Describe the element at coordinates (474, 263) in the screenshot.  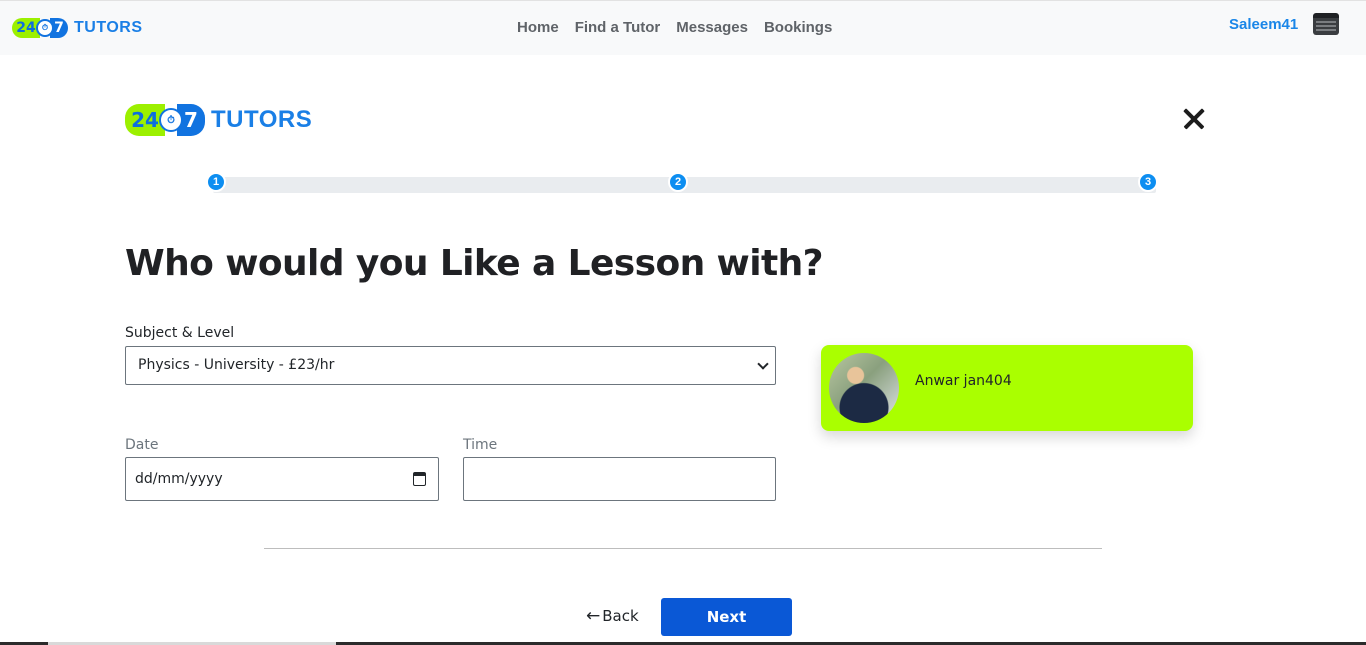
I see `page-title: Who would you Like a Lesson with?` at that location.